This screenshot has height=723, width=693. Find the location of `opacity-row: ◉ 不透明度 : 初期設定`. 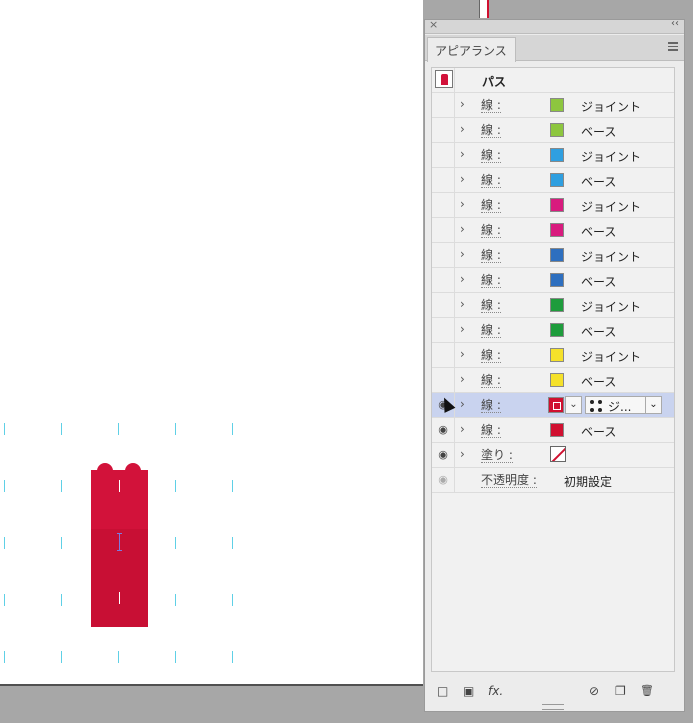

opacity-row: ◉ 不透明度 : 初期設定 is located at coordinates (553, 480).